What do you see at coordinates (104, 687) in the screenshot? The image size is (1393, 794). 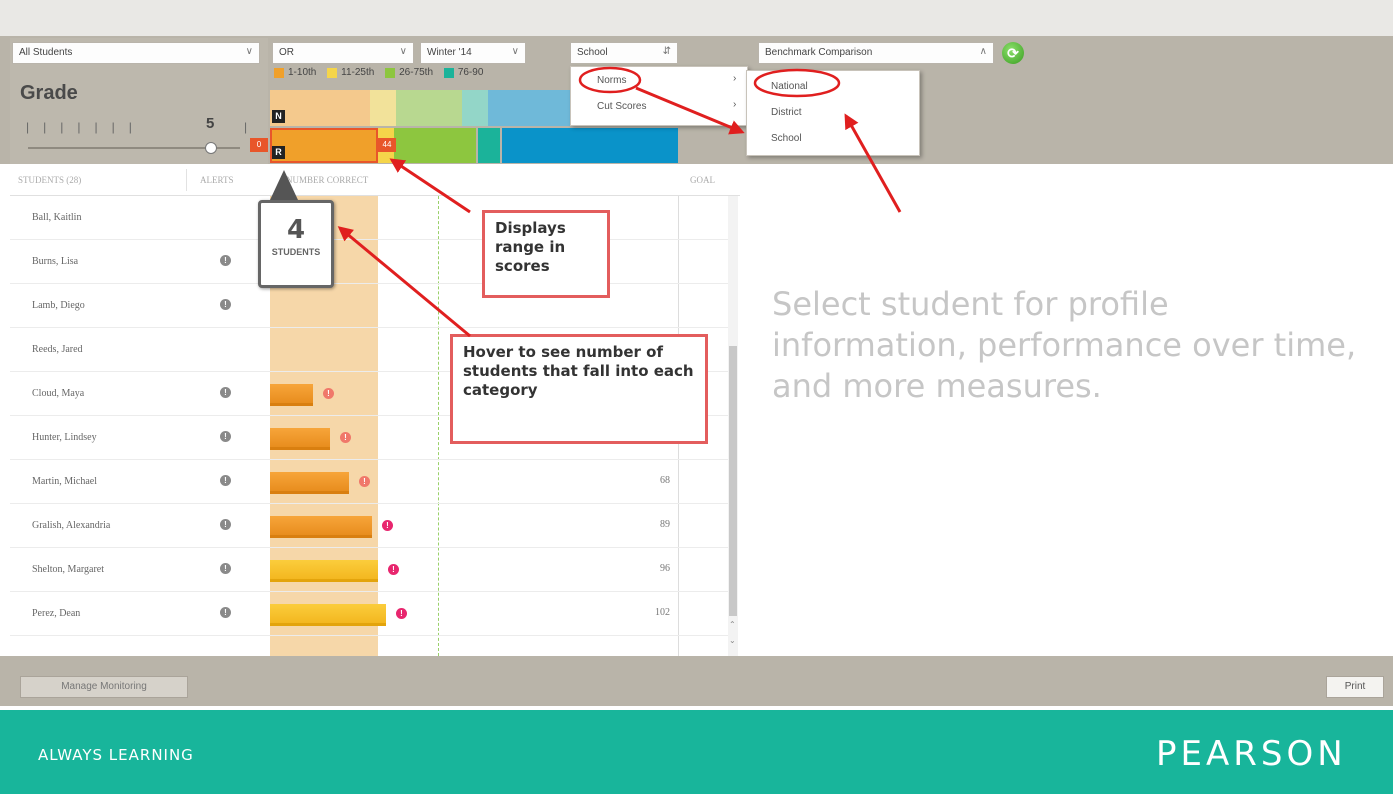 I see `manage-monitoring-button: Manage Monitoring` at bounding box center [104, 687].